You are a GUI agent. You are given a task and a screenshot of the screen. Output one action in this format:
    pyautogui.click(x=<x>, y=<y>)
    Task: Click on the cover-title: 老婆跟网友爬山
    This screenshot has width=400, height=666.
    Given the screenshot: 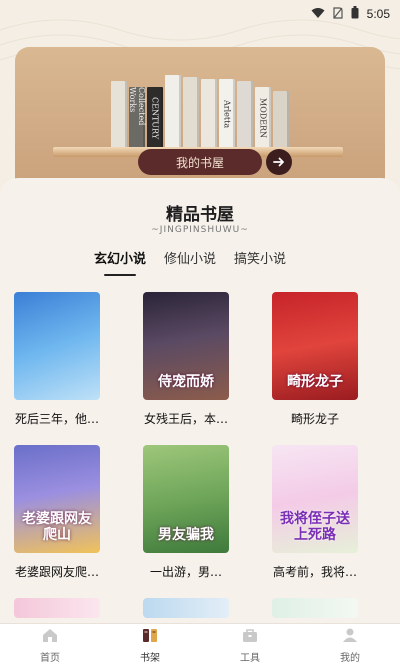 What is the action you would take?
    pyautogui.click(x=57, y=527)
    